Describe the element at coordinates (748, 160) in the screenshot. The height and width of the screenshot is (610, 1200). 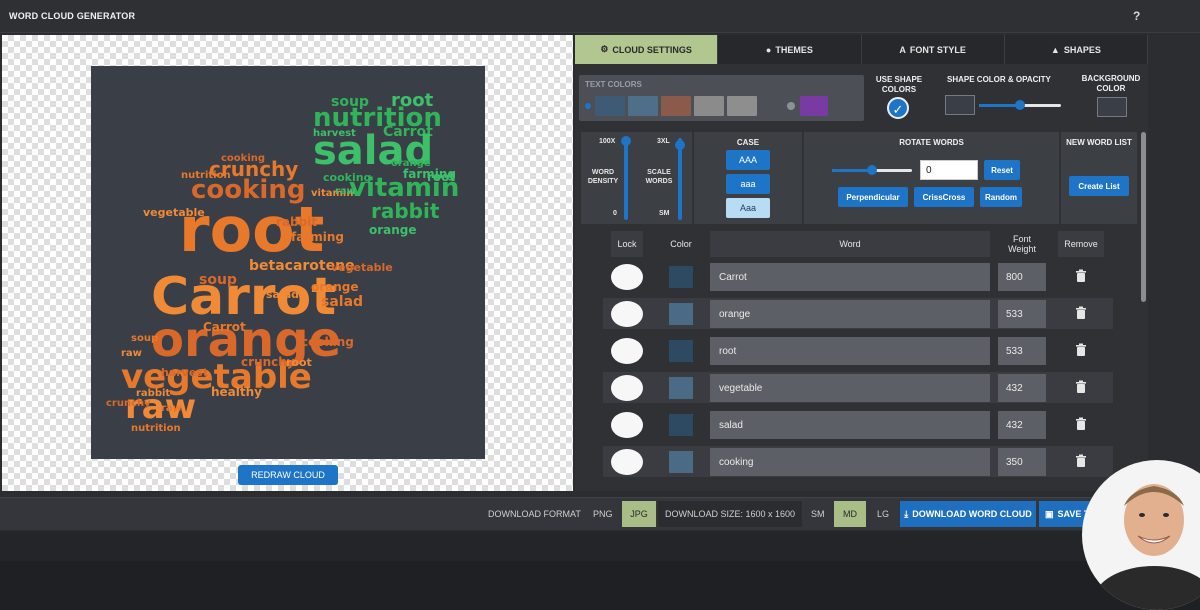
I see `case-upper-button: AAA` at that location.